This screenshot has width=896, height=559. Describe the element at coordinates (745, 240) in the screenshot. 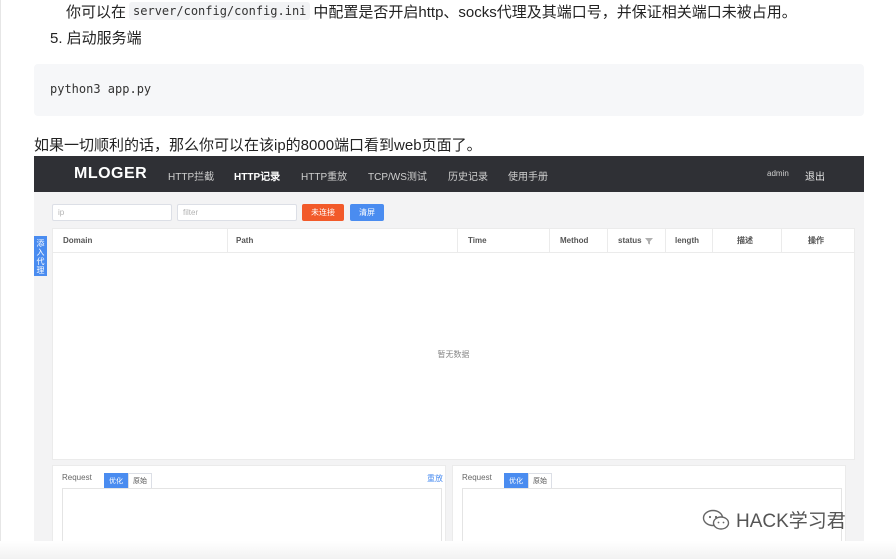

I see `col-description: 描述` at that location.